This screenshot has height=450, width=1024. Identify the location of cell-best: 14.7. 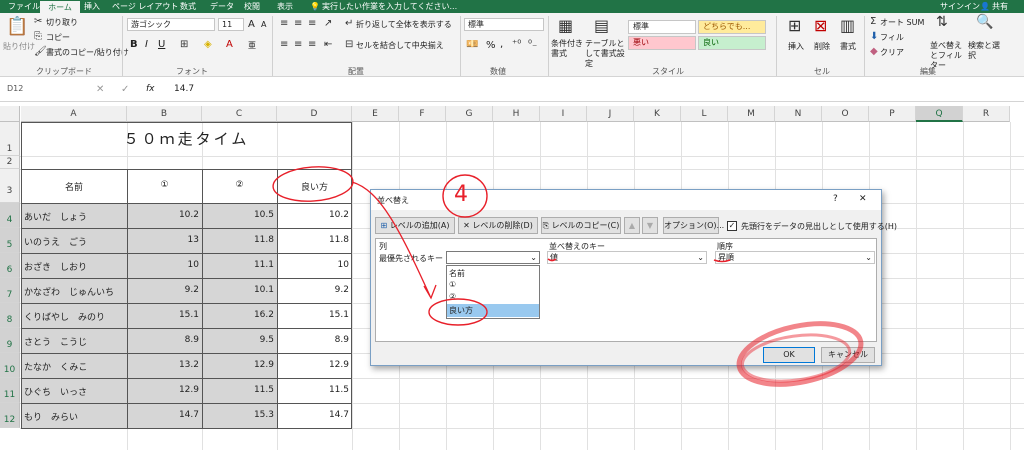
(314, 415).